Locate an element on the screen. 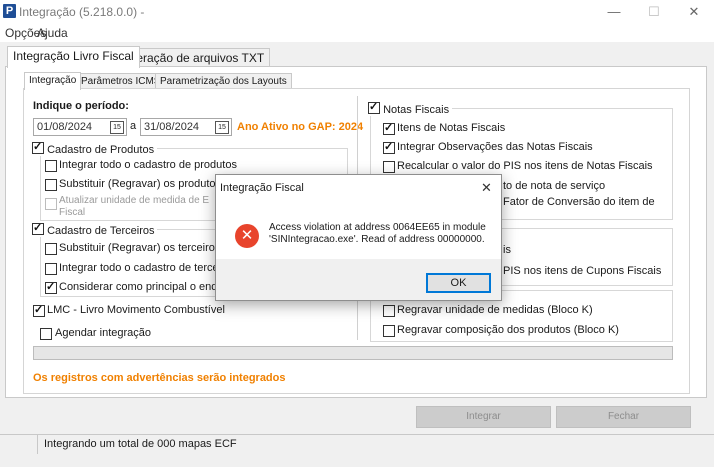 This screenshot has height=467, width=714. lmc-label: LMC - Livro Movimento Combustível is located at coordinates (136, 310).